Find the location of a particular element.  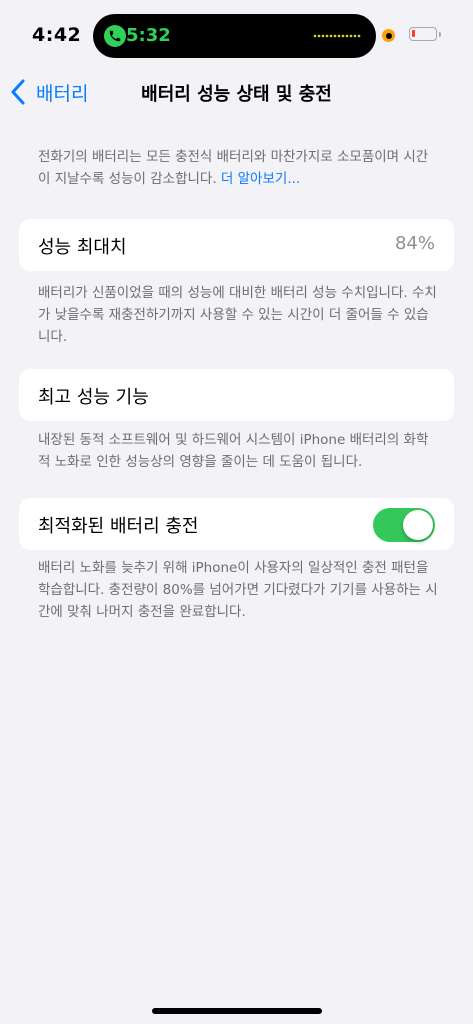

max-capacity-label: 성능 최대치 is located at coordinates (82, 247).